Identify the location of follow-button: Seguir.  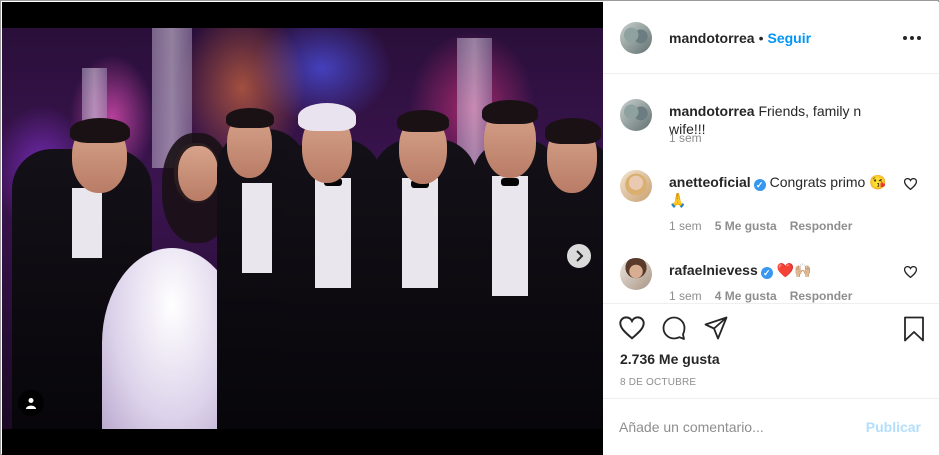
(789, 38).